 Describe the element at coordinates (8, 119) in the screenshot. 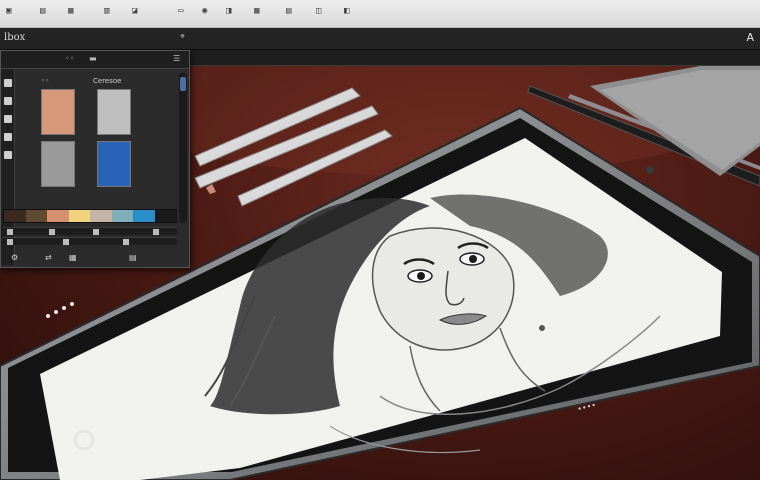

I see `layers-icon` at that location.